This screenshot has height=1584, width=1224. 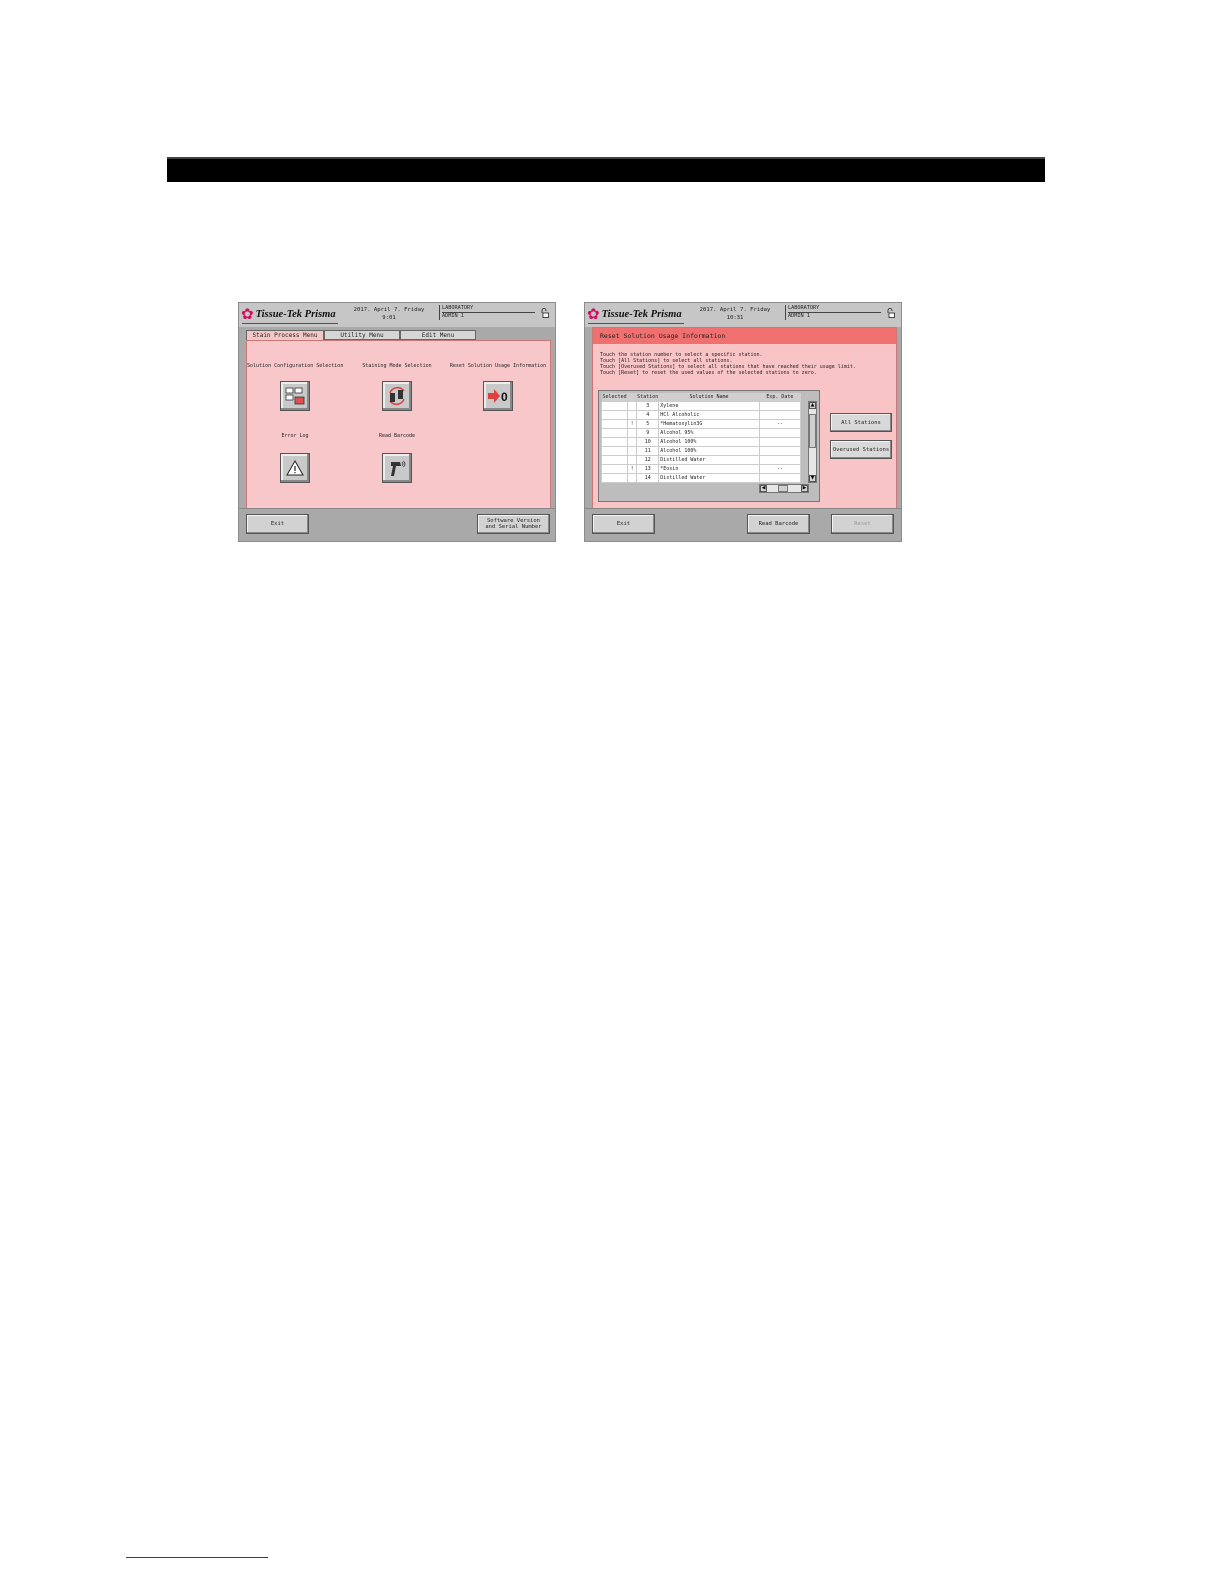 What do you see at coordinates (861, 449) in the screenshot?
I see `overused-stations-button: Overused Stations` at bounding box center [861, 449].